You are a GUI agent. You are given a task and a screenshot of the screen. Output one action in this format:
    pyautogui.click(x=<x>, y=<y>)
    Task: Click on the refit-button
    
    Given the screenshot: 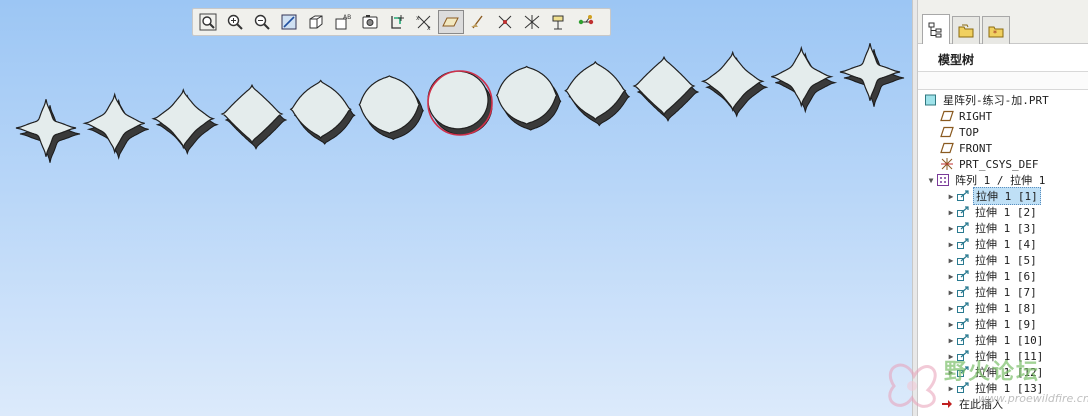 What is the action you would take?
    pyautogui.click(x=208, y=22)
    